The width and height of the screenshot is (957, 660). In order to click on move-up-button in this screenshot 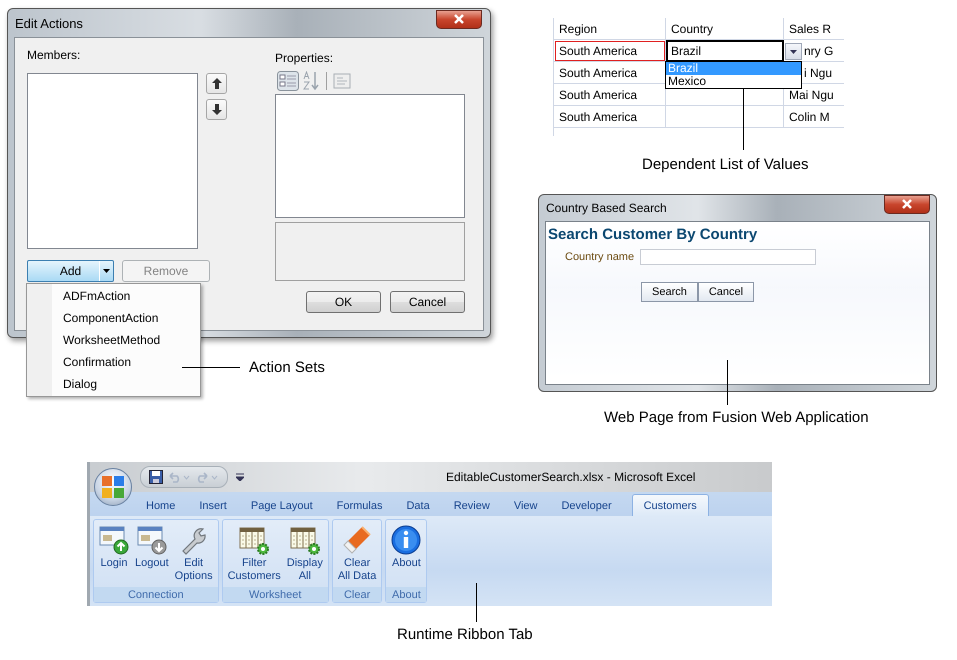, I will do `click(216, 83)`.